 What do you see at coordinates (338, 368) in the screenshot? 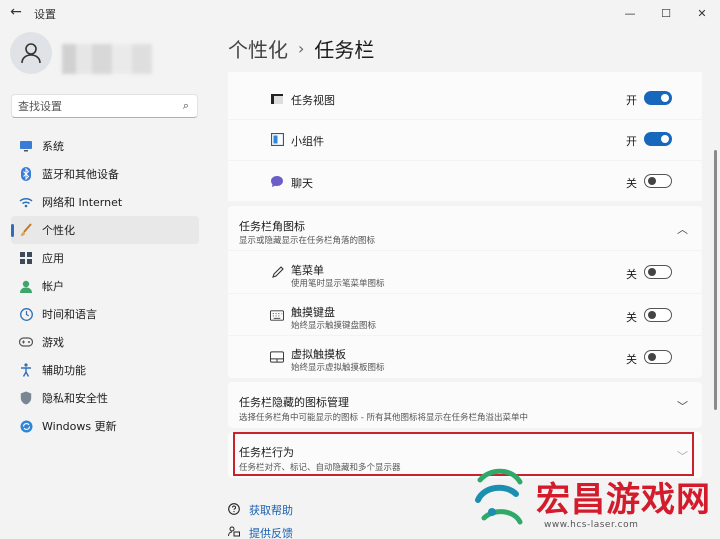
I see `setting-description: 始终显示虚拟触摸板图标` at bounding box center [338, 368].